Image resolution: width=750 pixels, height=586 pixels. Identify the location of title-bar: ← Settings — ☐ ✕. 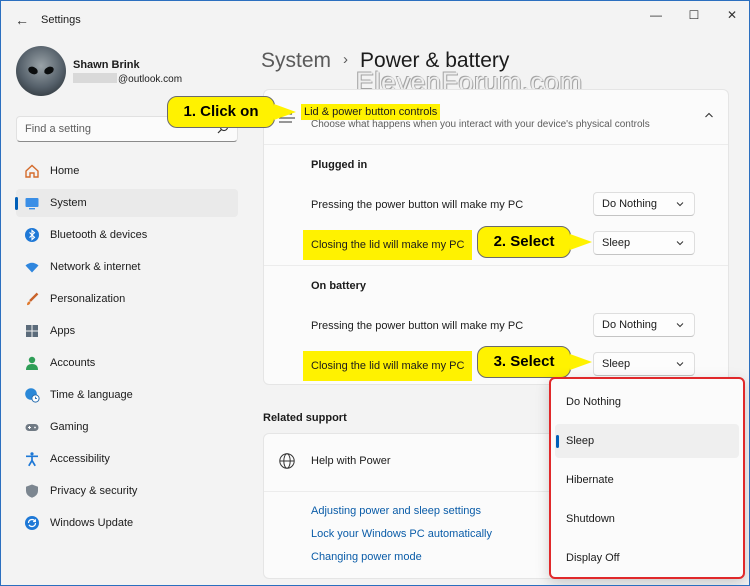
(375, 20).